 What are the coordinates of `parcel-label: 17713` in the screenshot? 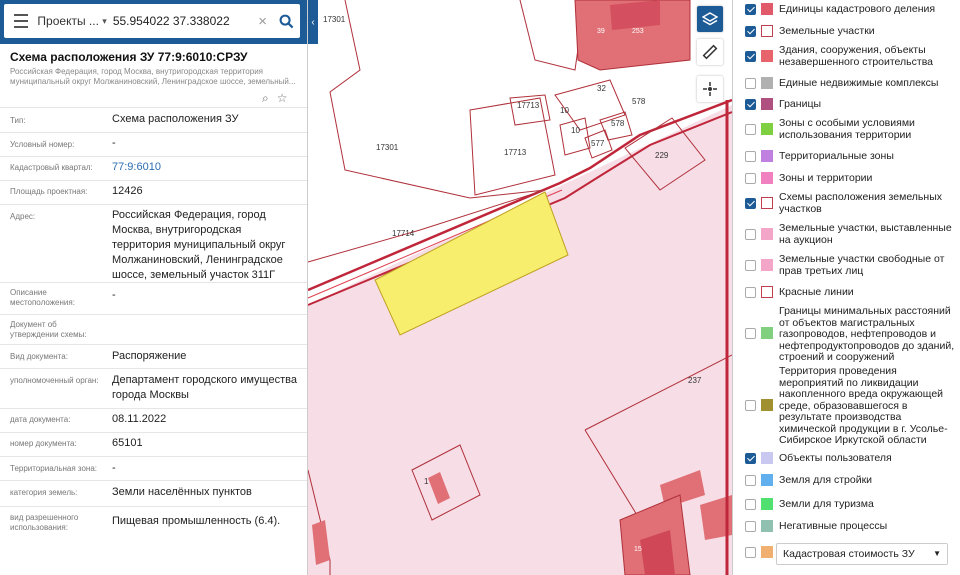 It's located at (515, 152).